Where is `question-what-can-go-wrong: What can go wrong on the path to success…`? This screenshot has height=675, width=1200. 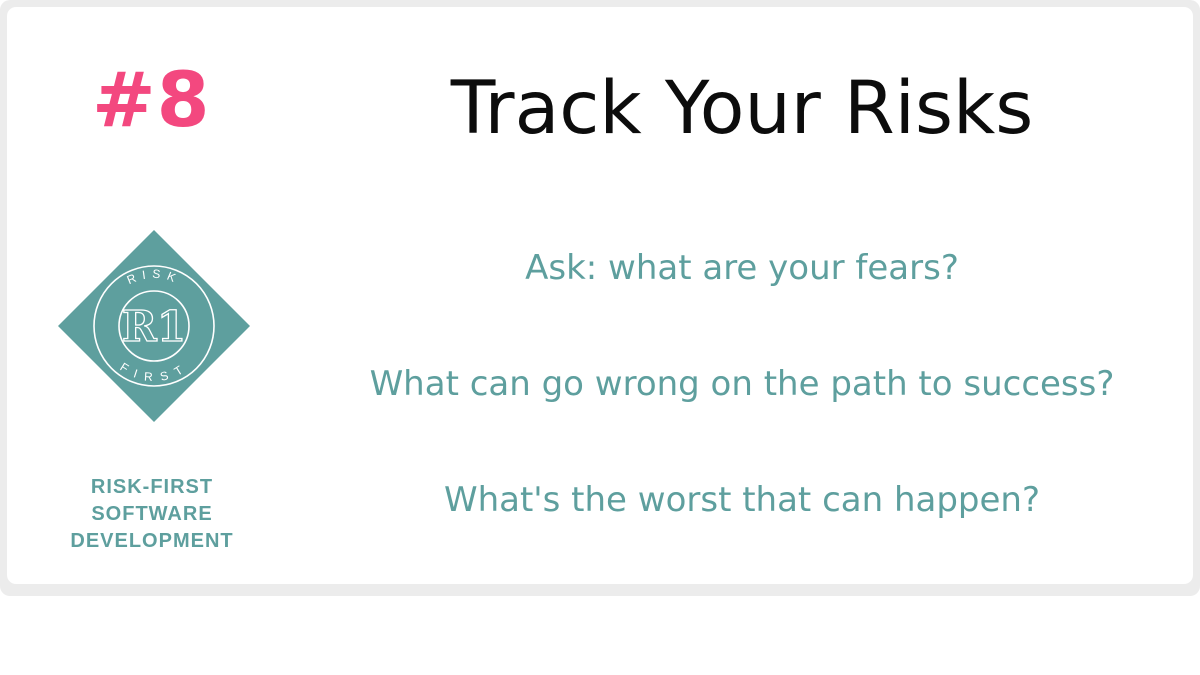
question-what-can-go-wrong: What can go wrong on the path to success… is located at coordinates (742, 384).